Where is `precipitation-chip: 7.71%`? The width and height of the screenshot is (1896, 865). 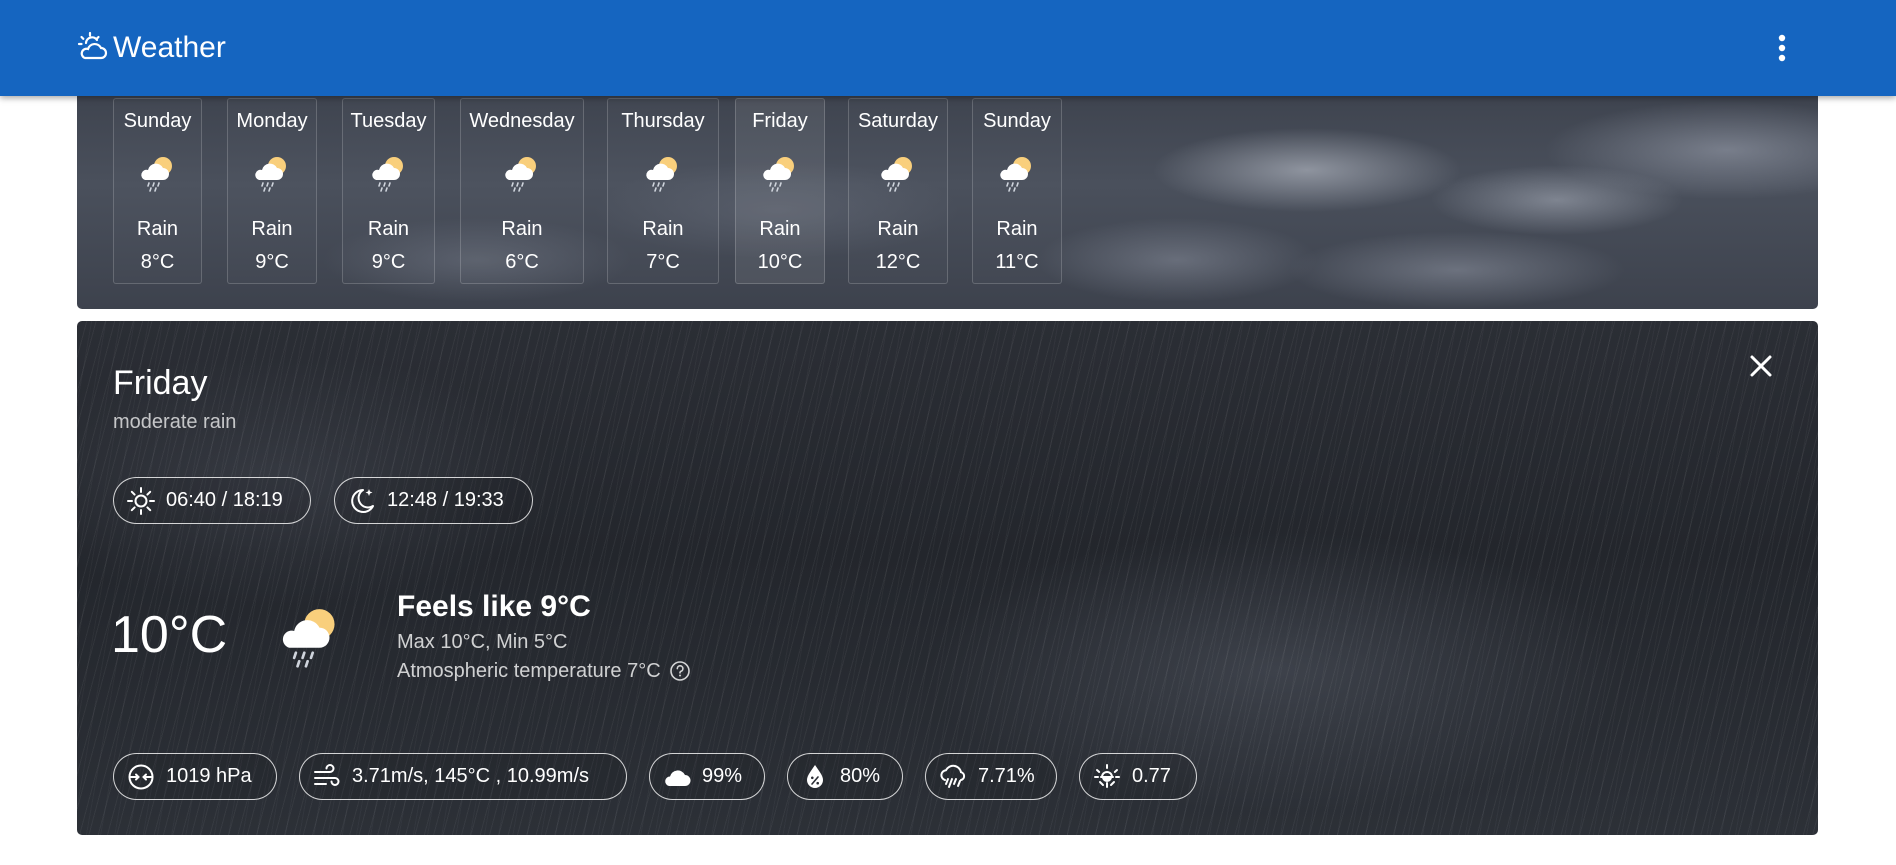
precipitation-chip: 7.71% is located at coordinates (991, 776).